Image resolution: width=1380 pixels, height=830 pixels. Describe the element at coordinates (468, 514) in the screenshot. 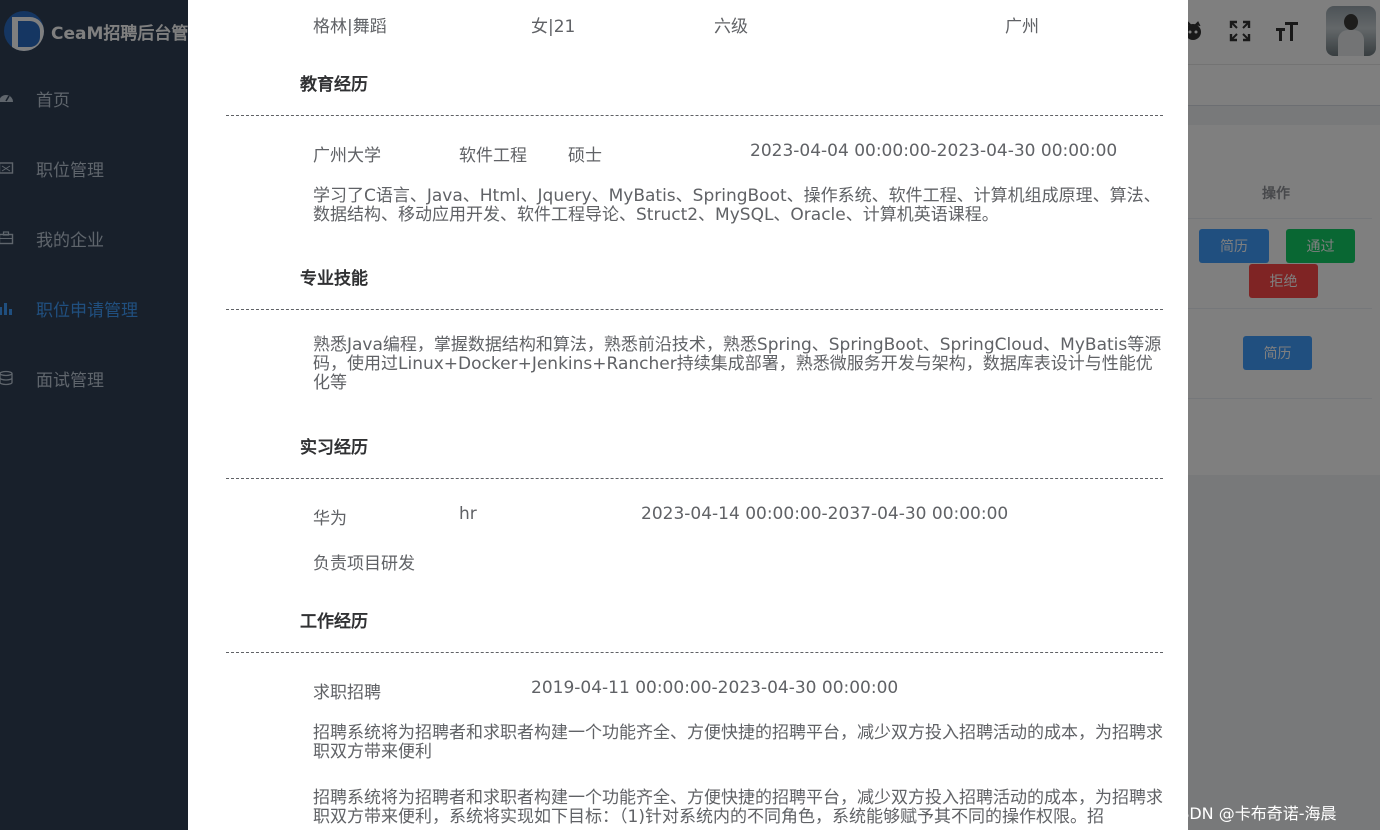

I see `internship-position: hr` at that location.